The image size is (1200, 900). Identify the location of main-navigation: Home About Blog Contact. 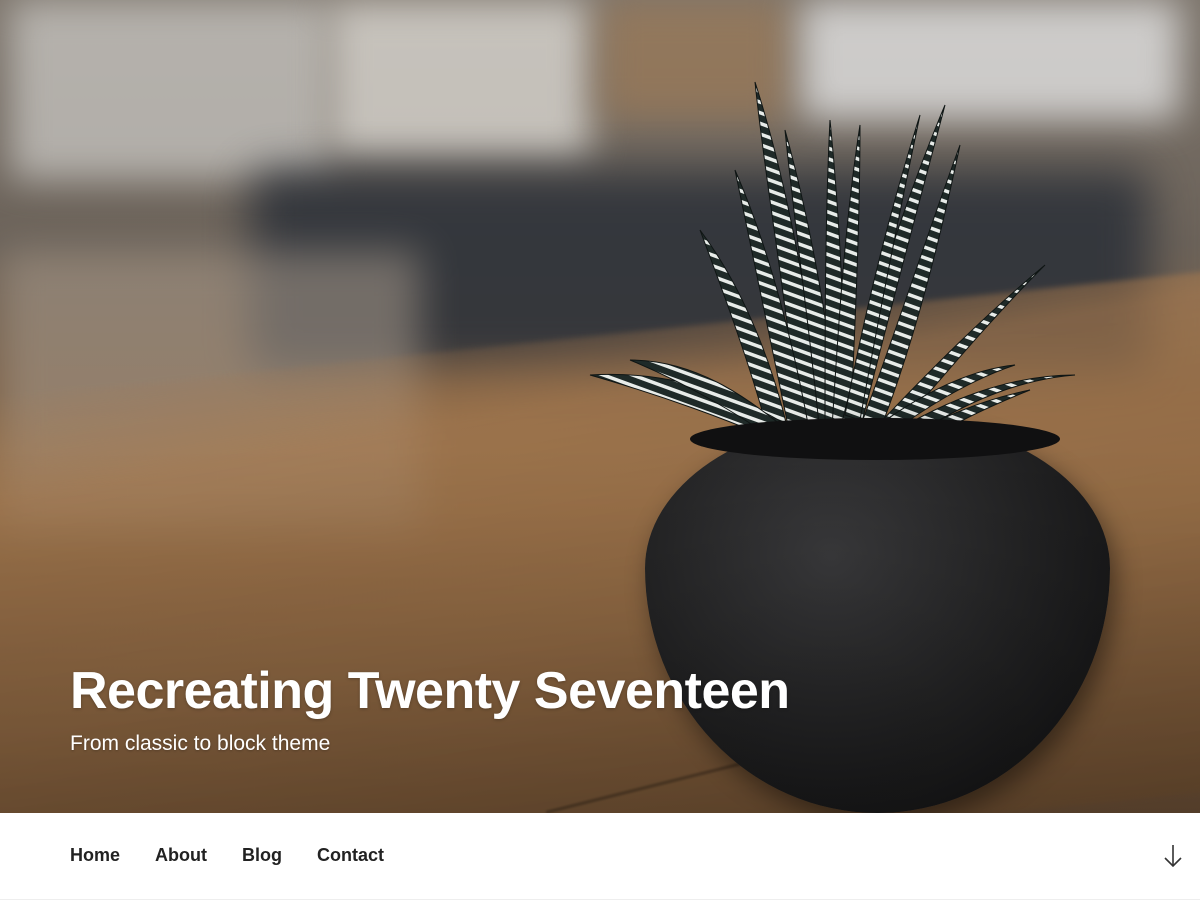
(600, 856).